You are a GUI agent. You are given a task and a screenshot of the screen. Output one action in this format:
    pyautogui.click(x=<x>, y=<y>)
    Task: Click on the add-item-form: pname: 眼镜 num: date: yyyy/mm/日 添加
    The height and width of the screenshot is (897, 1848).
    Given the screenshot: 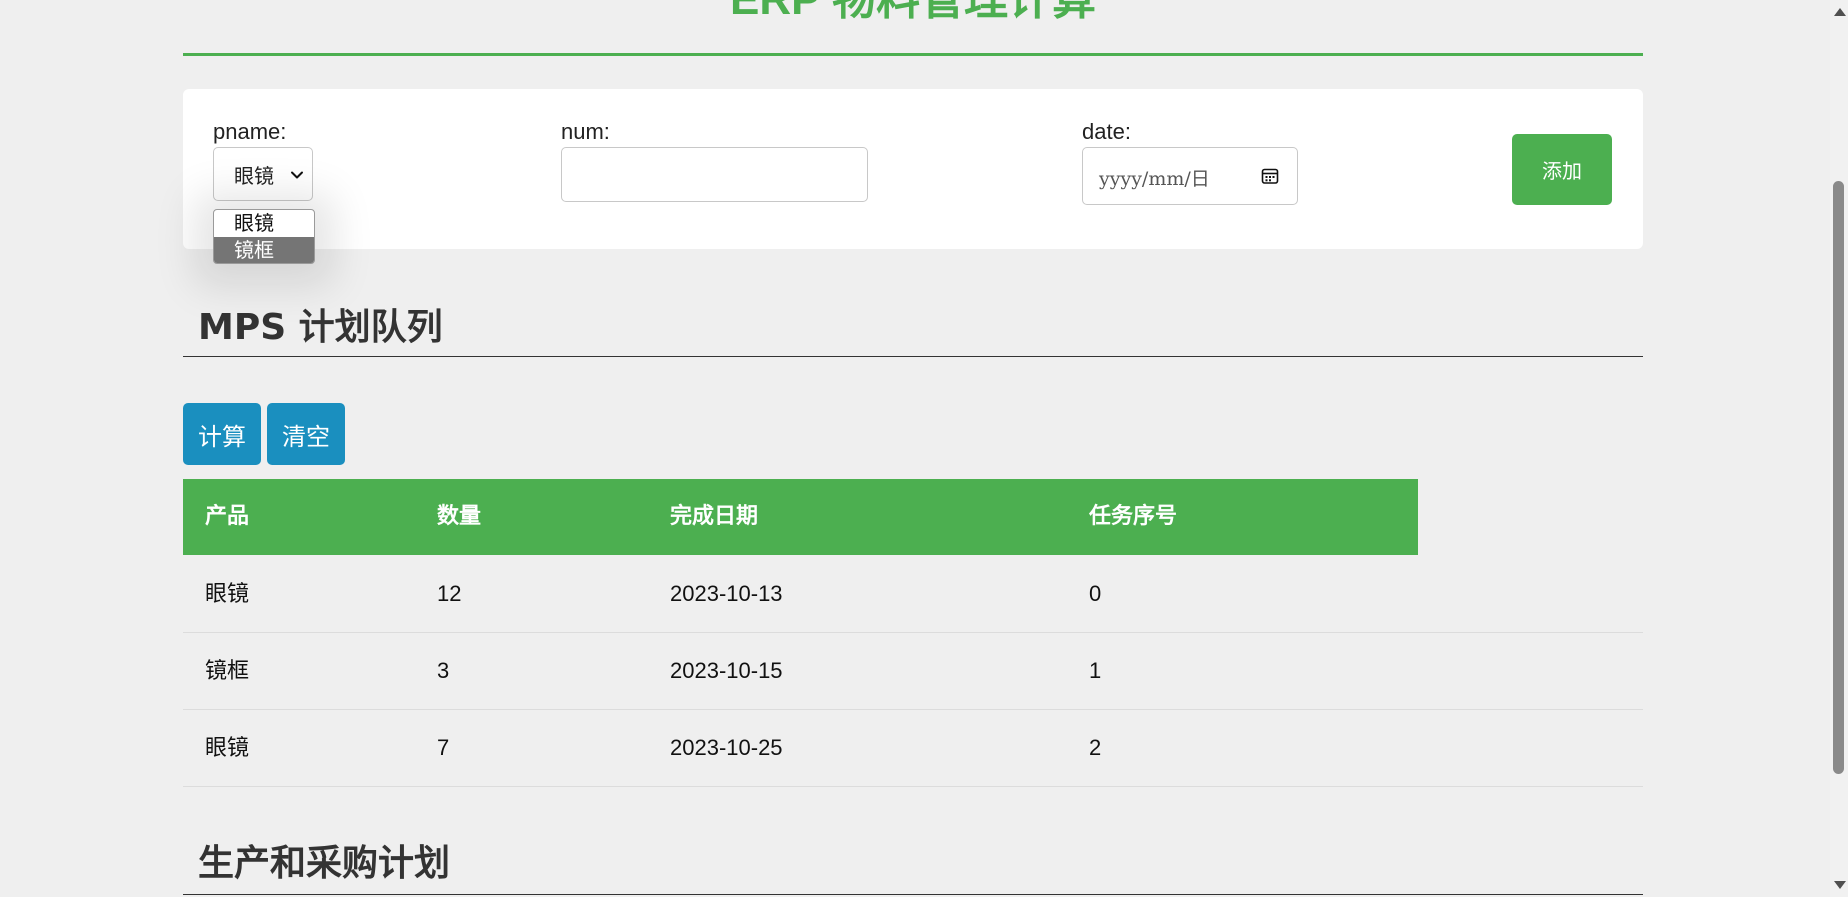 What is the action you would take?
    pyautogui.click(x=913, y=169)
    